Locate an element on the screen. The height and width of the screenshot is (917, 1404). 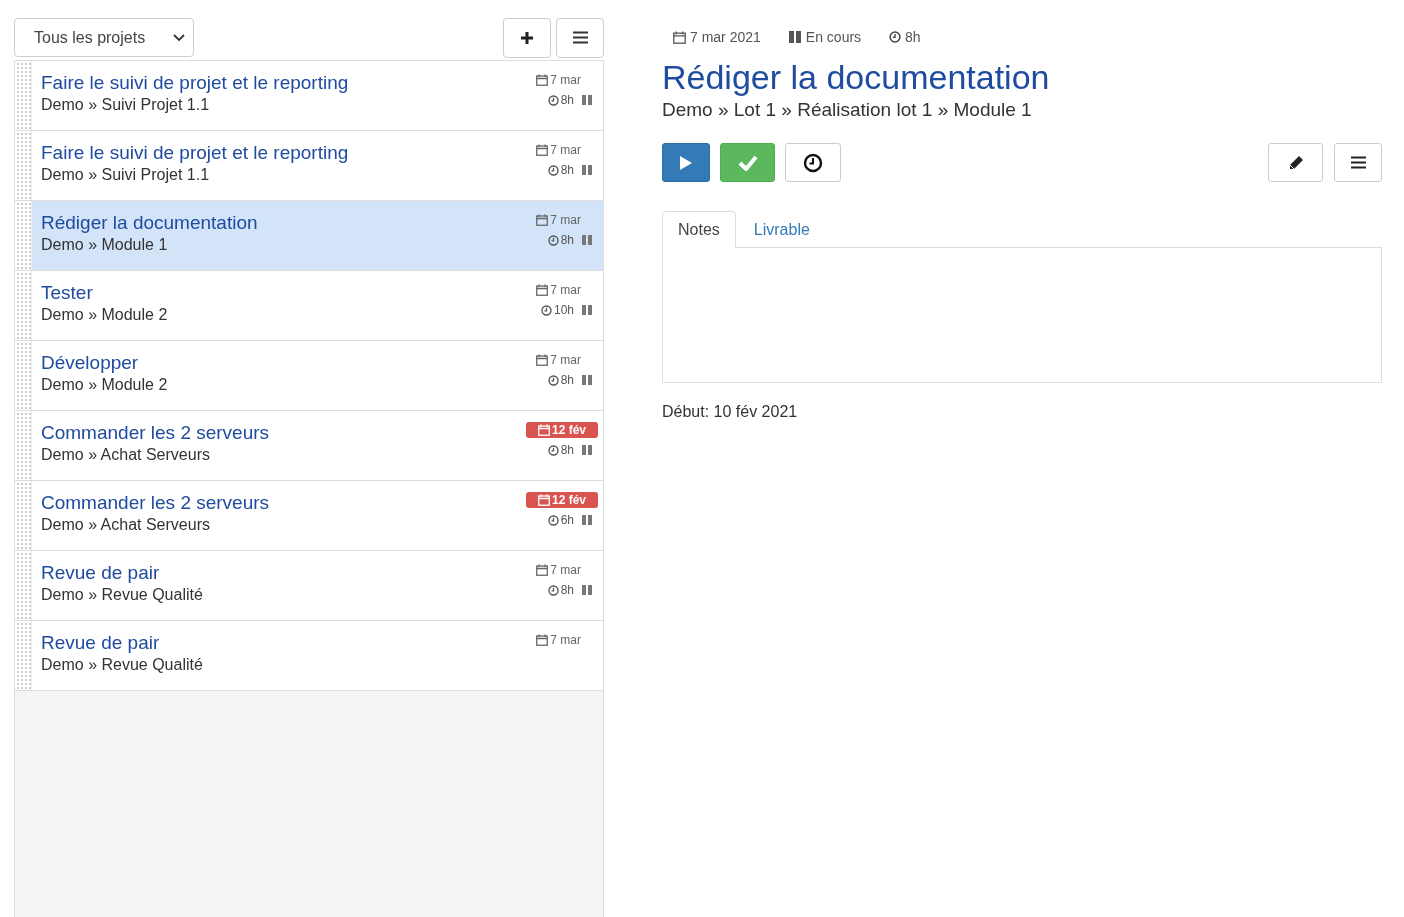
task-title: Tester is located at coordinates (67, 292).